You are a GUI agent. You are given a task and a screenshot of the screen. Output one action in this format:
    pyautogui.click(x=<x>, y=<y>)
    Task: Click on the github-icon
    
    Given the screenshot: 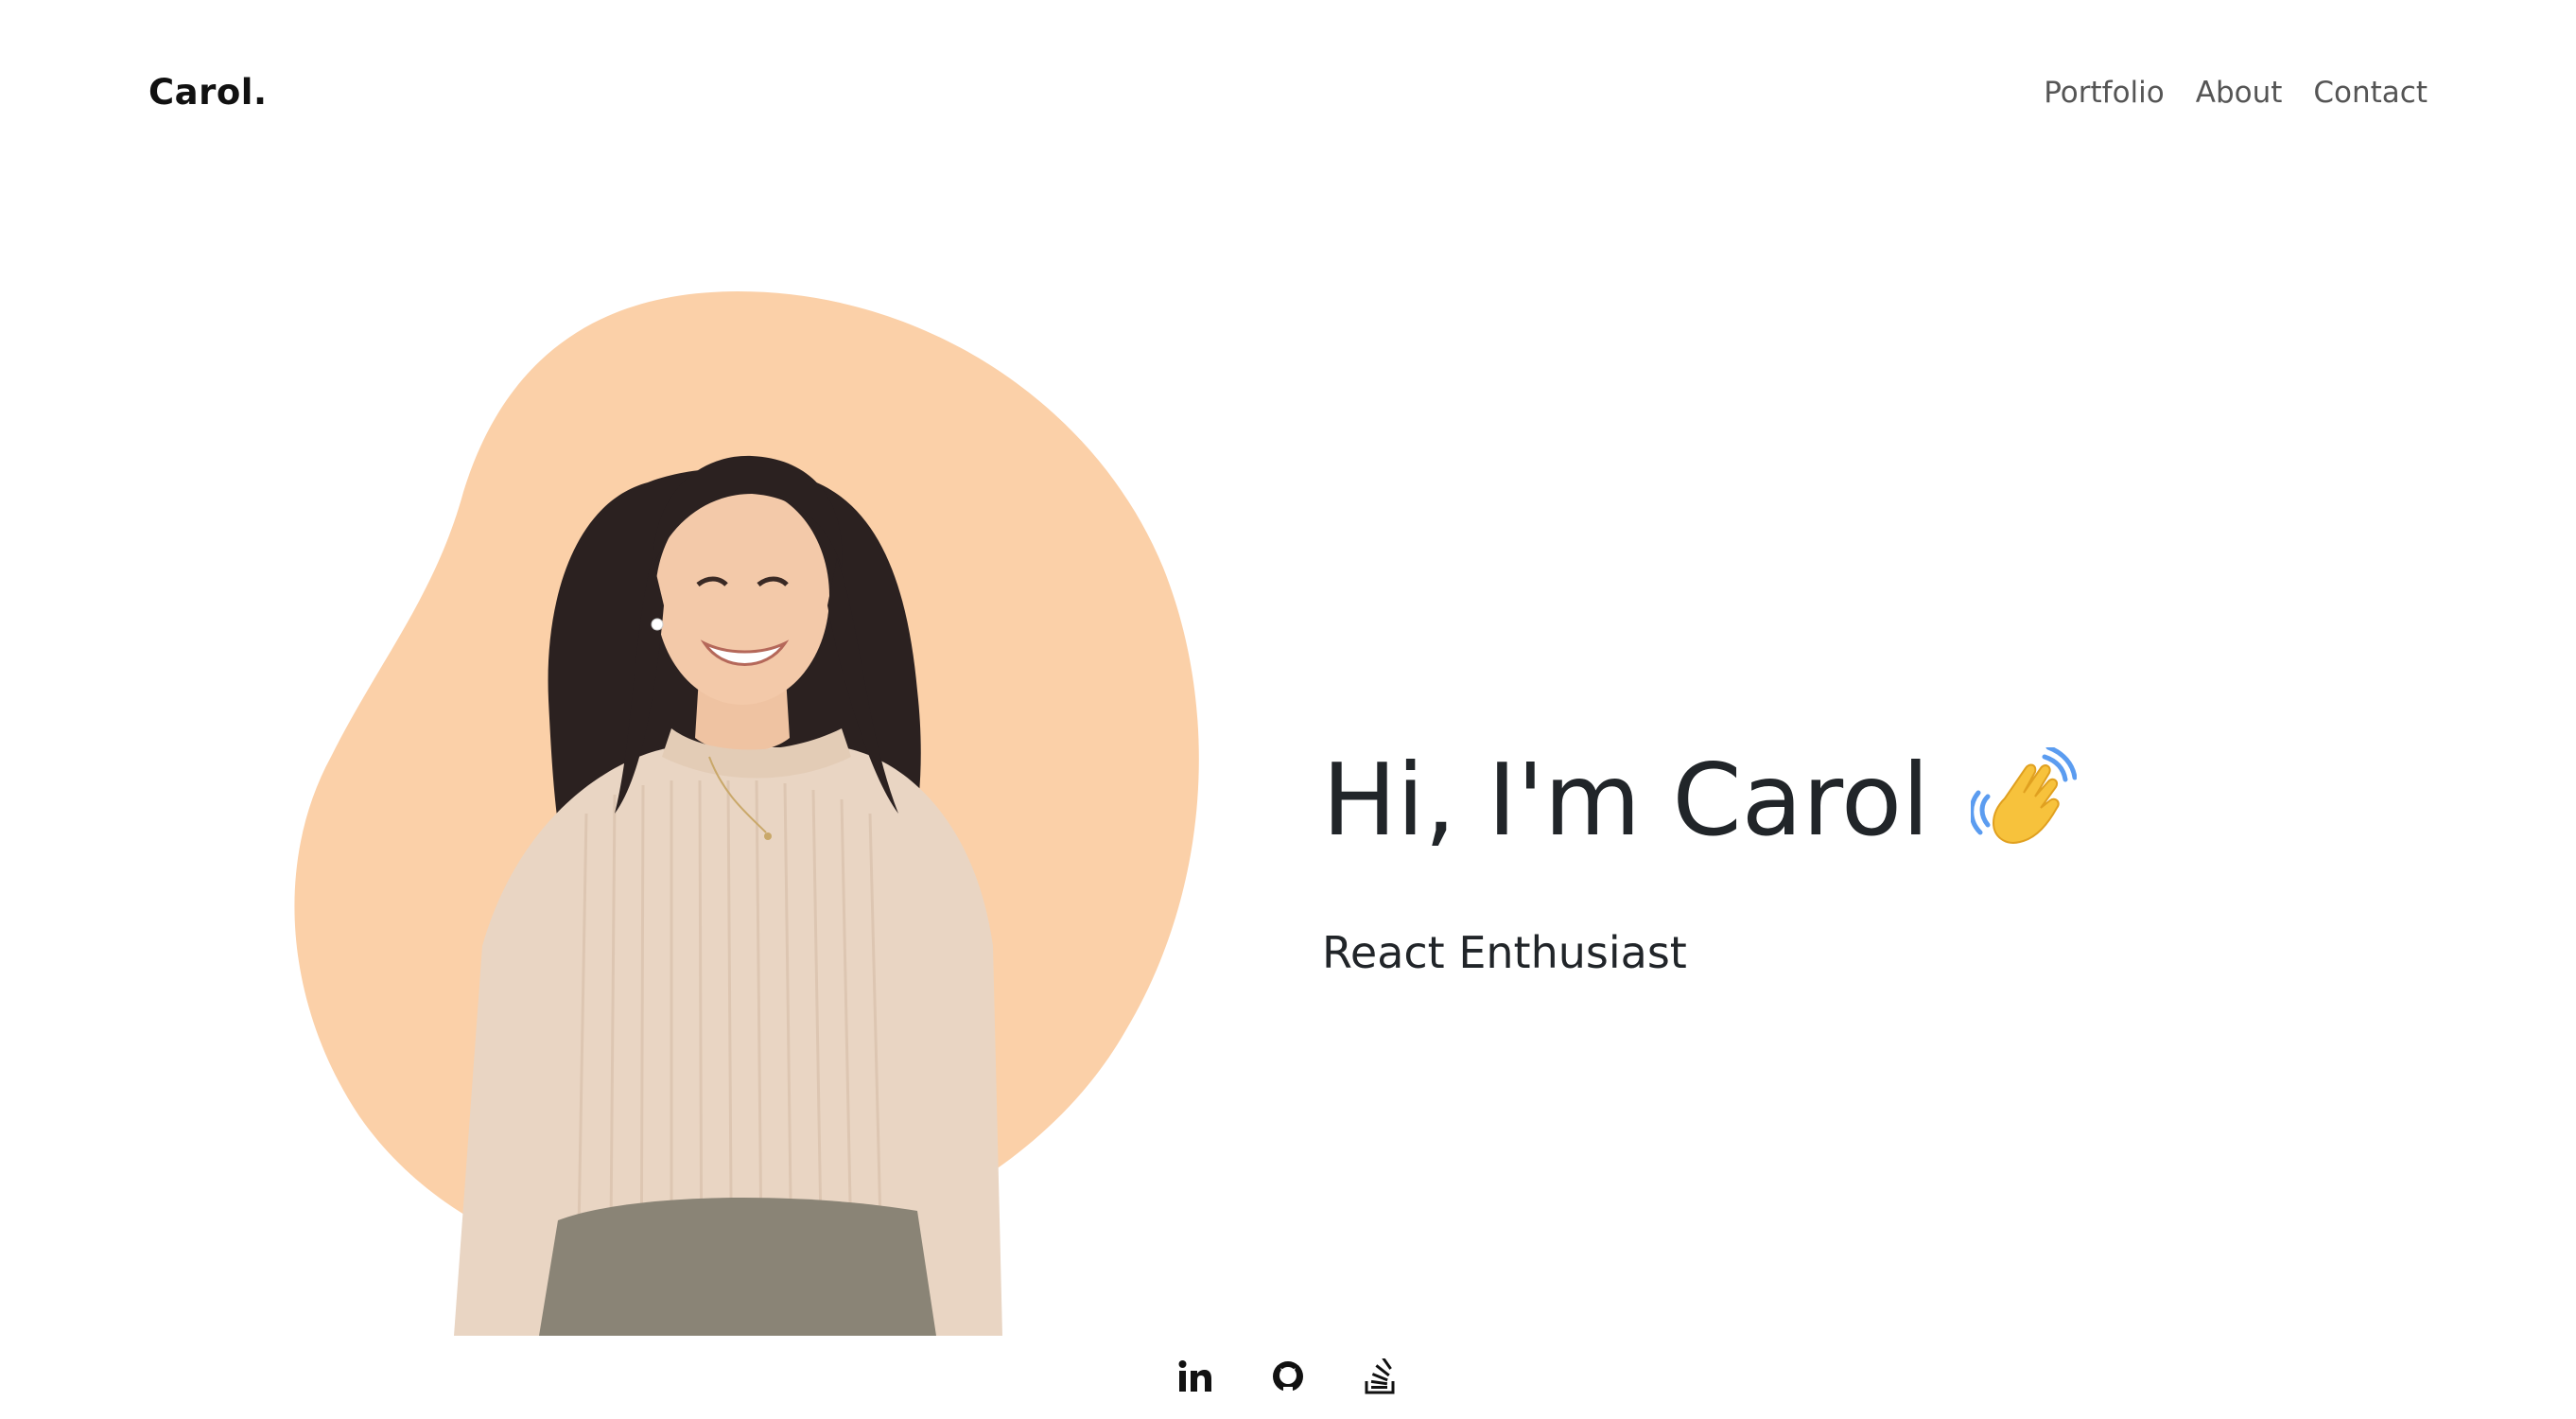 What is the action you would take?
    pyautogui.click(x=1288, y=1377)
    